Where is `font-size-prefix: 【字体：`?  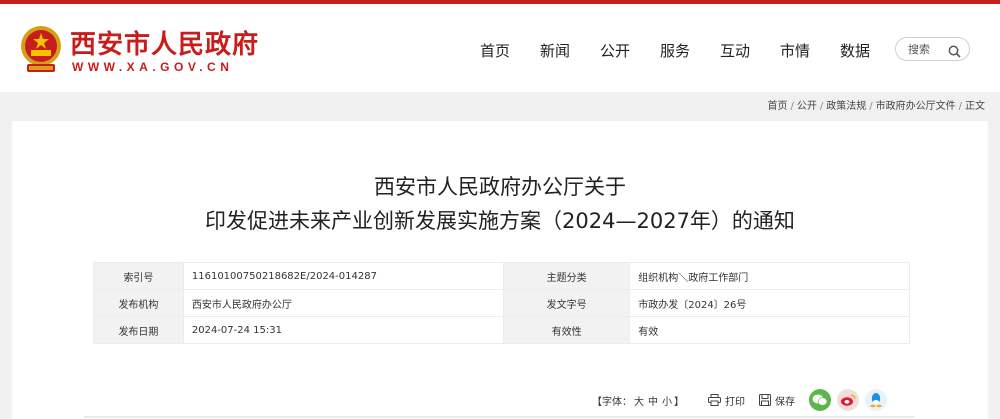 font-size-prefix: 【字体： is located at coordinates (612, 402).